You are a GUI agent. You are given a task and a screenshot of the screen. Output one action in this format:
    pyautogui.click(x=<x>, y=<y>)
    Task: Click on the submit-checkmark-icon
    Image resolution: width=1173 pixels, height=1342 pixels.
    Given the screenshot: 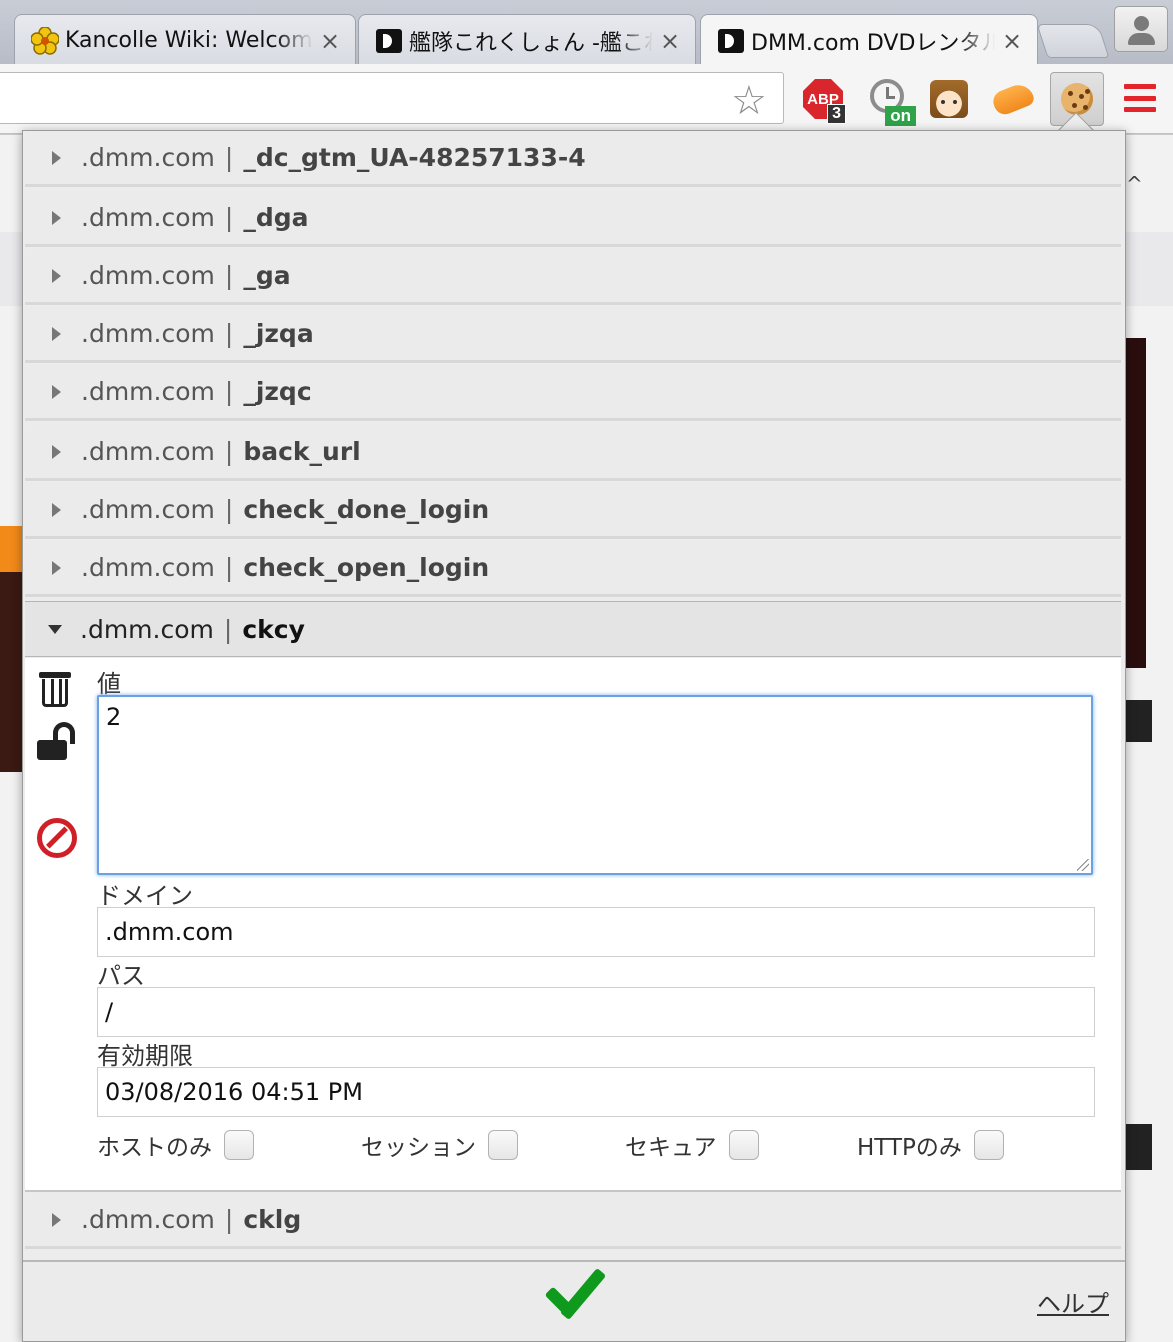 What is the action you would take?
    pyautogui.click(x=574, y=1298)
    